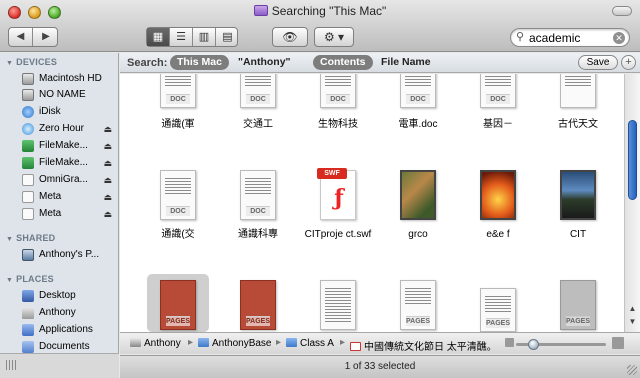  I want to click on file-item: DOC 通識(交, so click(178, 210).